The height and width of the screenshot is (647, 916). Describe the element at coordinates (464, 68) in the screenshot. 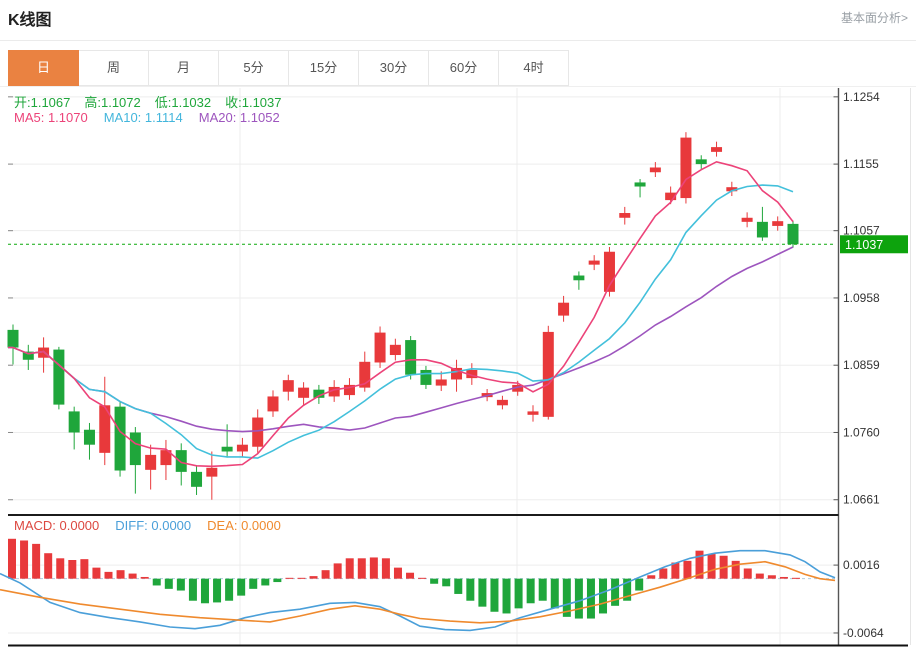

I see `tab-60min: 60分` at that location.